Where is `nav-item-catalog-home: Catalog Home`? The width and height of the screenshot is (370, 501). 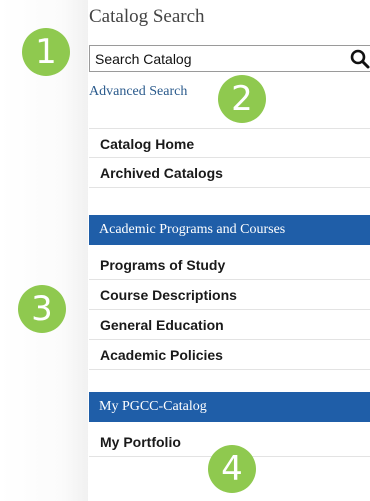 nav-item-catalog-home: Catalog Home is located at coordinates (229, 143).